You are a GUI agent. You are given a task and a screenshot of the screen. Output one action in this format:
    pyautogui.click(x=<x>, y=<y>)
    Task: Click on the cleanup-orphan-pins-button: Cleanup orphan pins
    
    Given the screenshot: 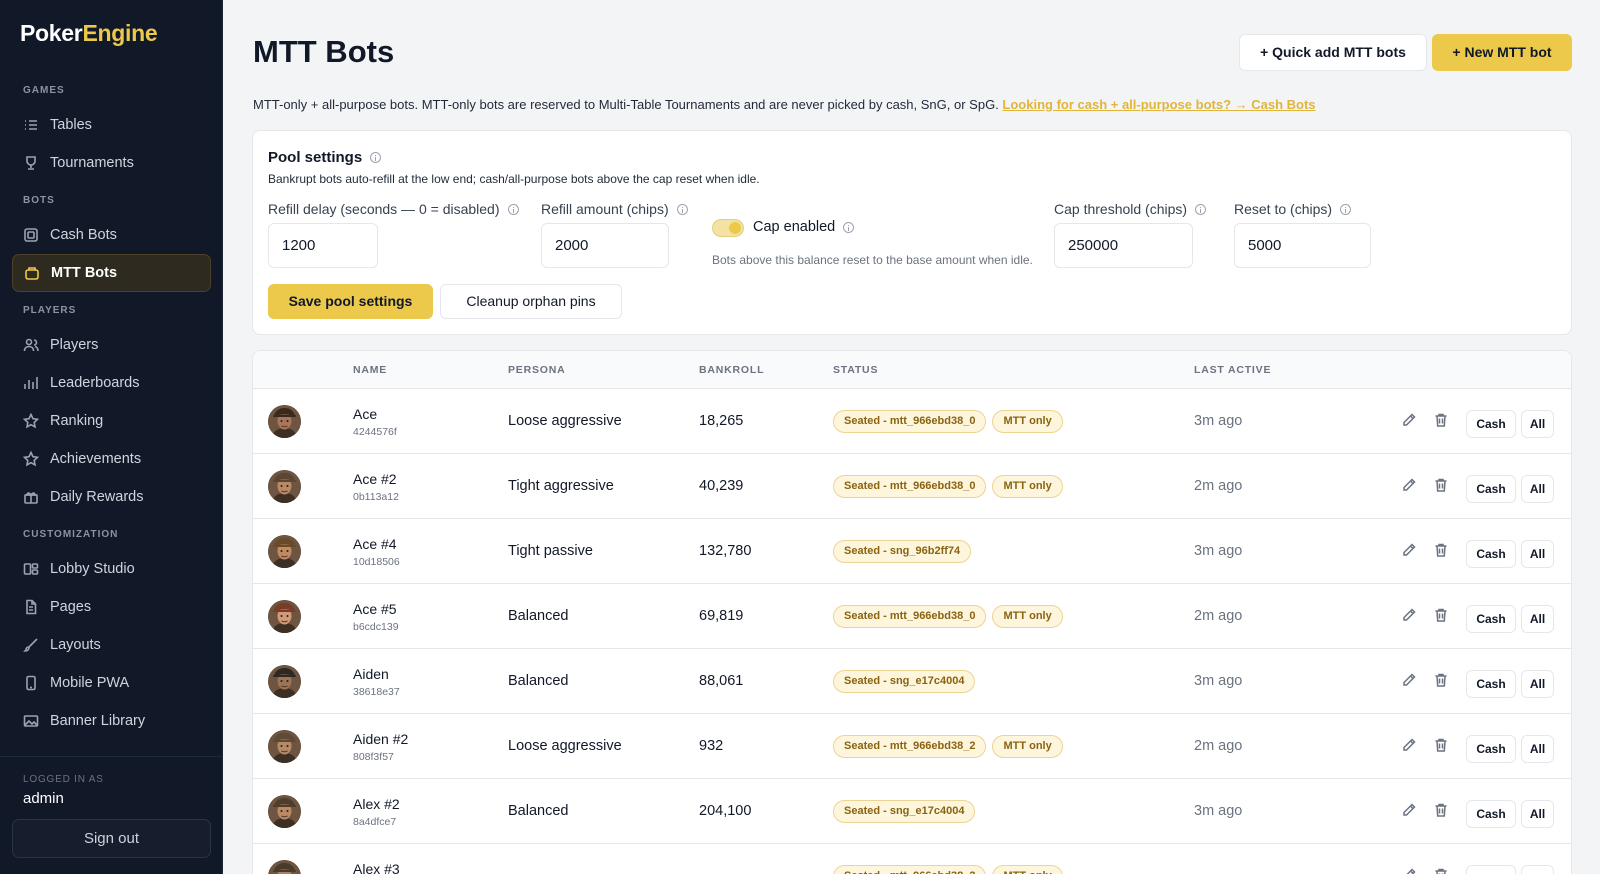 What is the action you would take?
    pyautogui.click(x=531, y=301)
    